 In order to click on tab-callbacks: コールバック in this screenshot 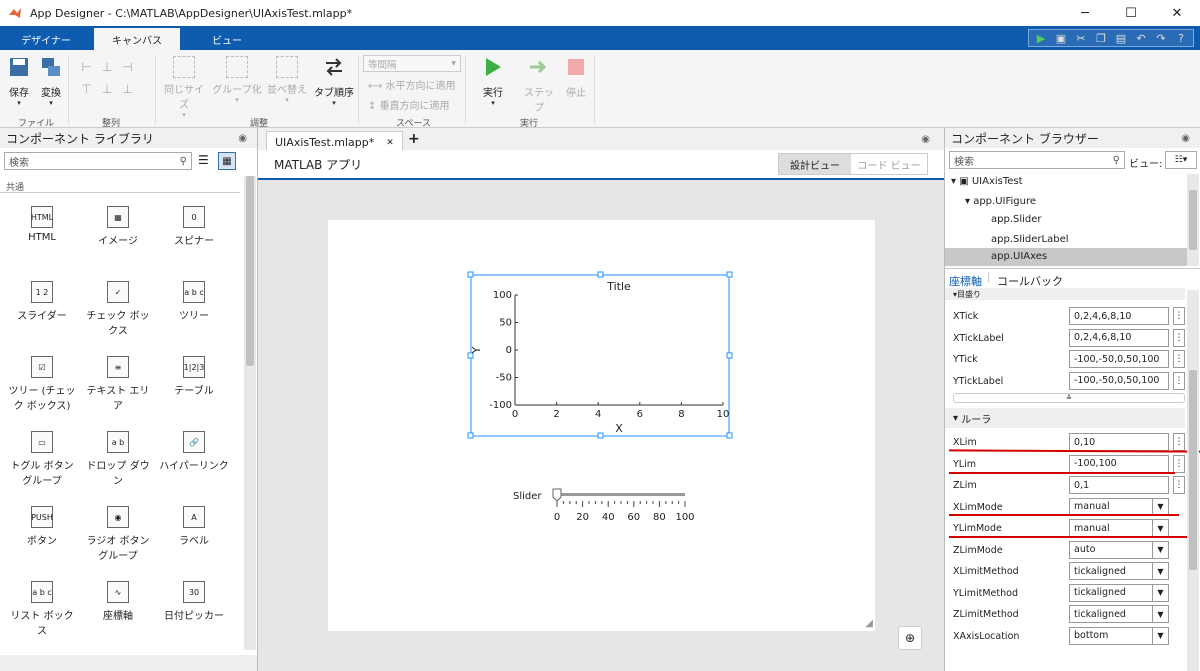, I will do `click(1030, 281)`.